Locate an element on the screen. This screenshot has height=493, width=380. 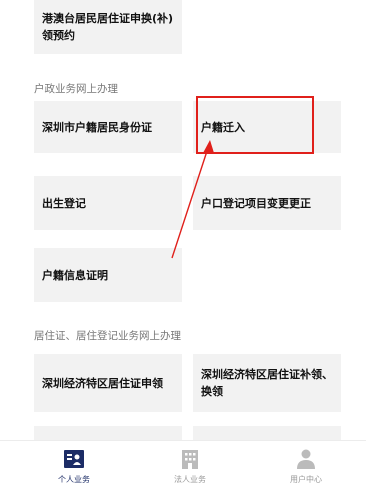
section-title-household: 户政业务网上办理 is located at coordinates (76, 89).